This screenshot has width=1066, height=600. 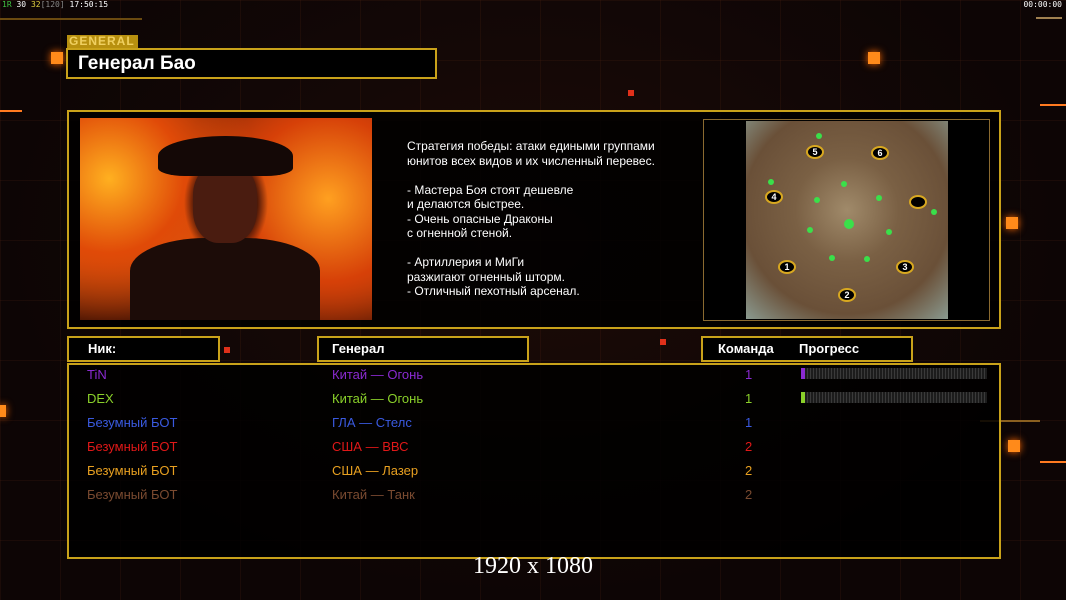 What do you see at coordinates (102, 41) in the screenshot?
I see `general-tag: GENERAL` at bounding box center [102, 41].